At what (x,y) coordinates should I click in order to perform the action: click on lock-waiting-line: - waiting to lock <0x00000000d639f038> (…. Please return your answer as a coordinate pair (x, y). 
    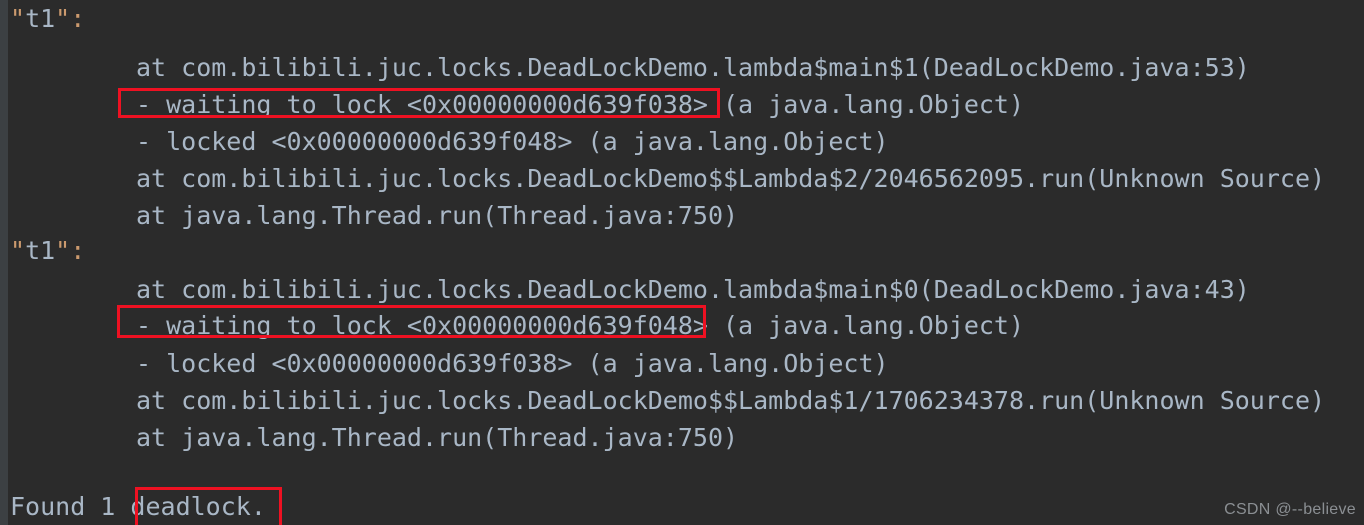
    Looking at the image, I should click on (580, 104).